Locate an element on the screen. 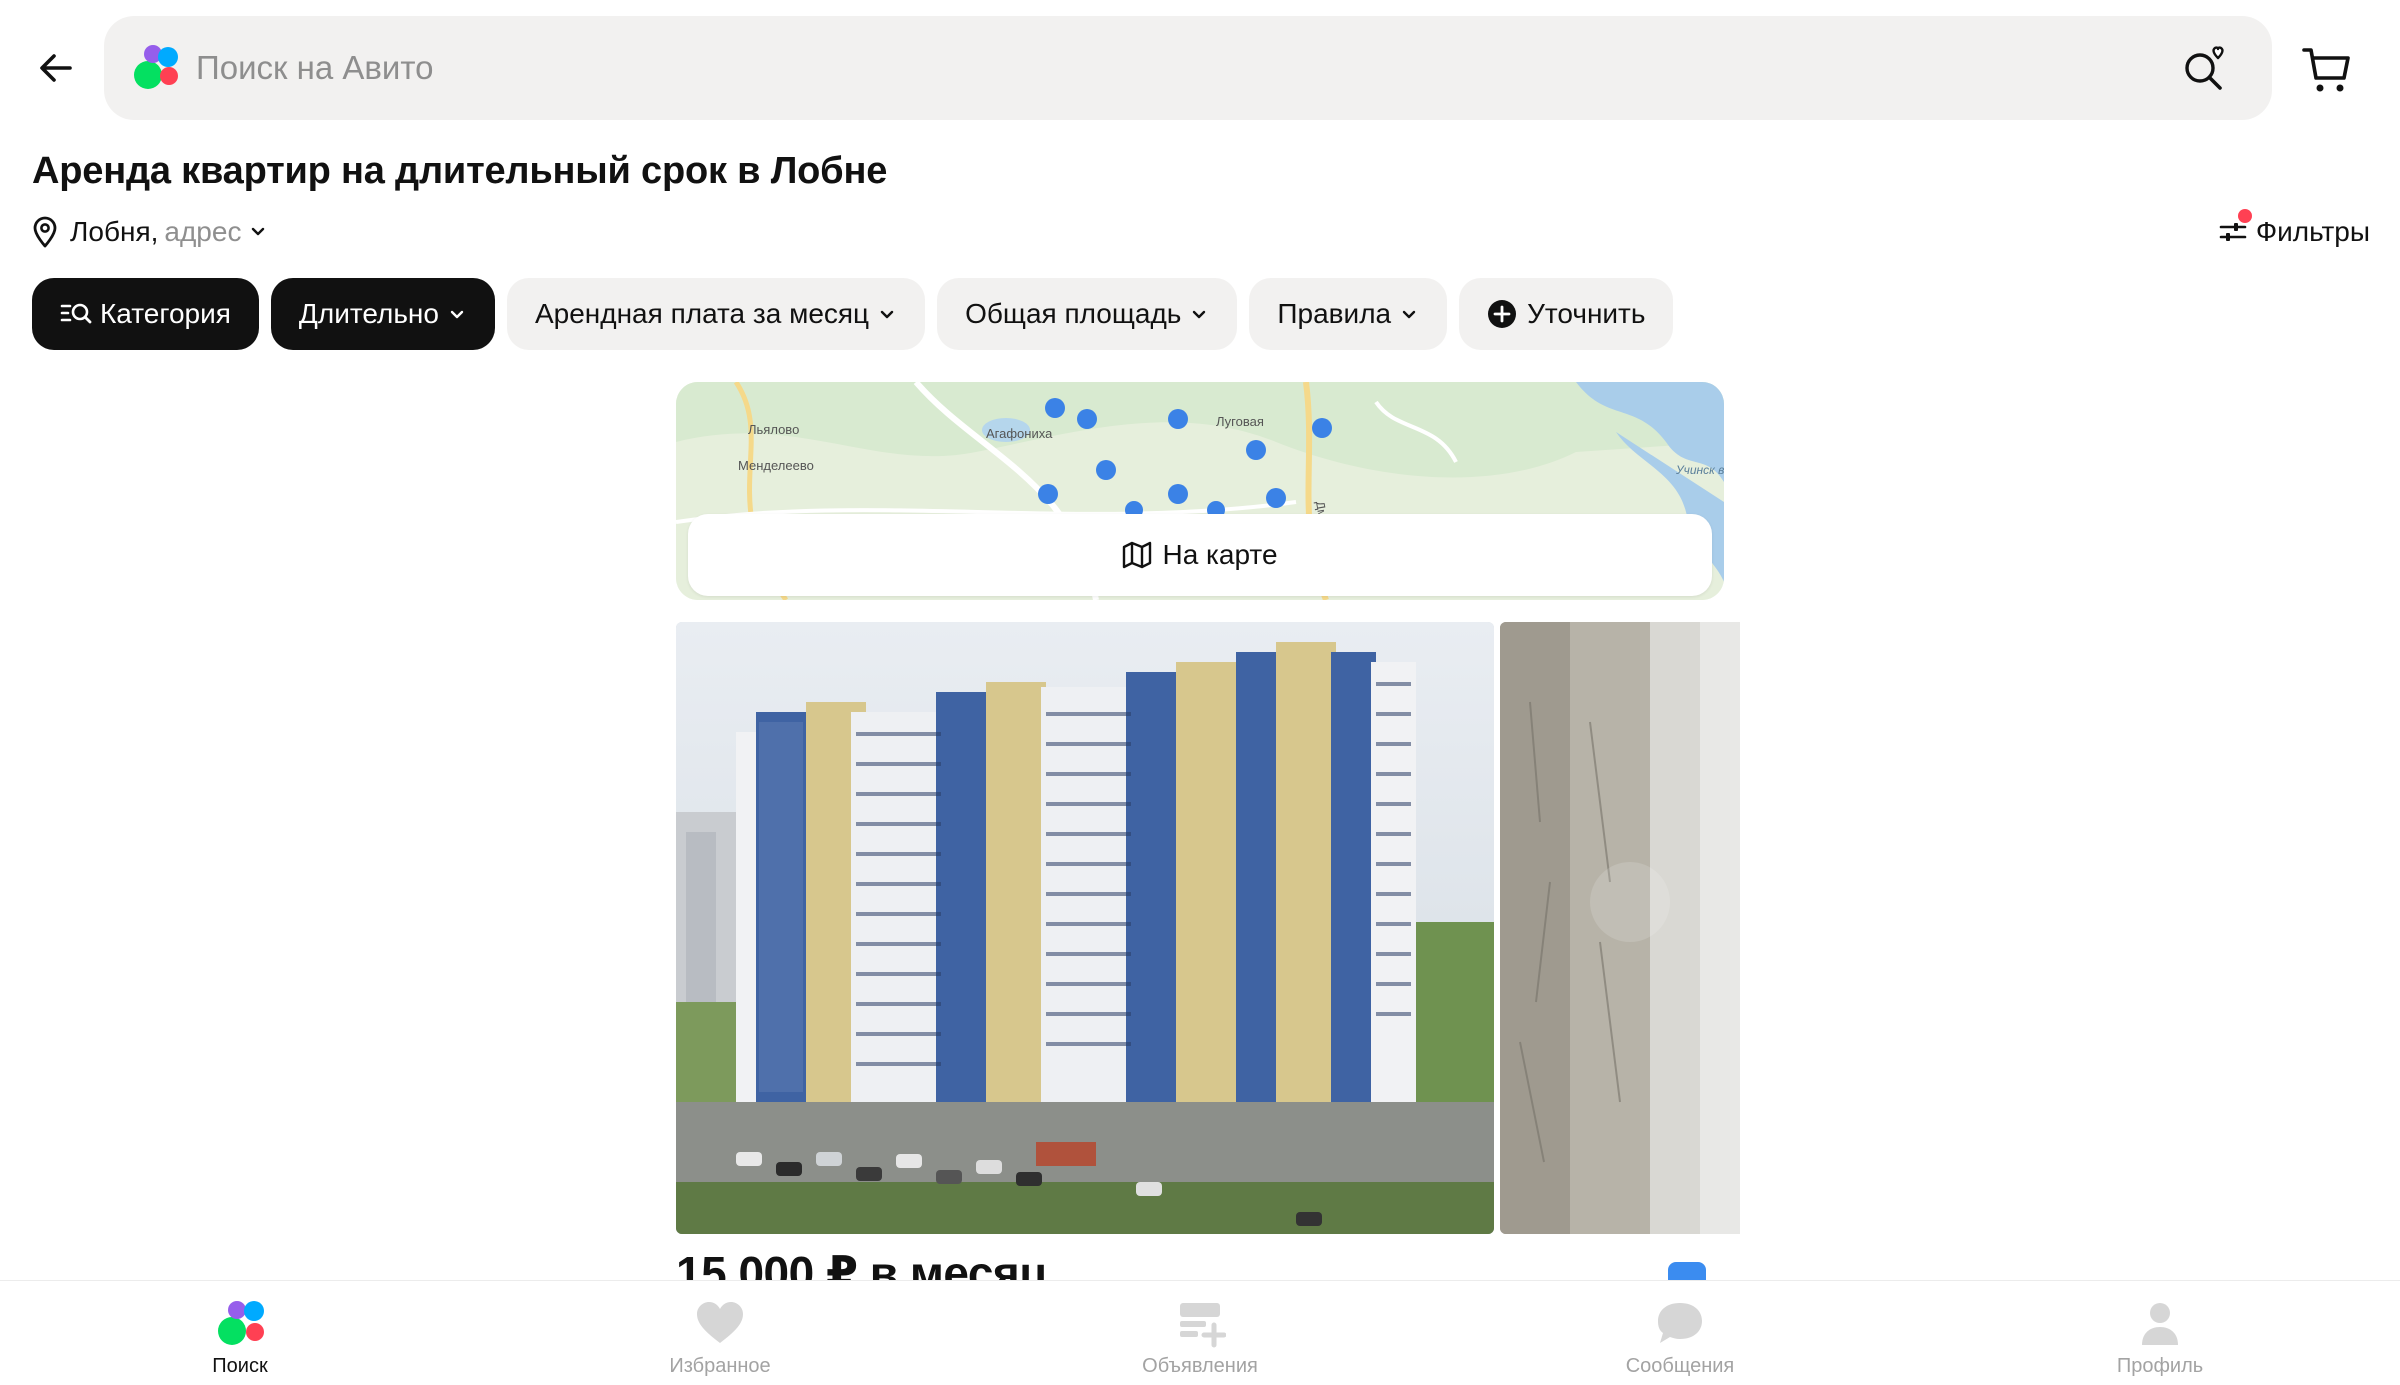 The height and width of the screenshot is (1385, 2400). location-pin-icon is located at coordinates (45, 232).